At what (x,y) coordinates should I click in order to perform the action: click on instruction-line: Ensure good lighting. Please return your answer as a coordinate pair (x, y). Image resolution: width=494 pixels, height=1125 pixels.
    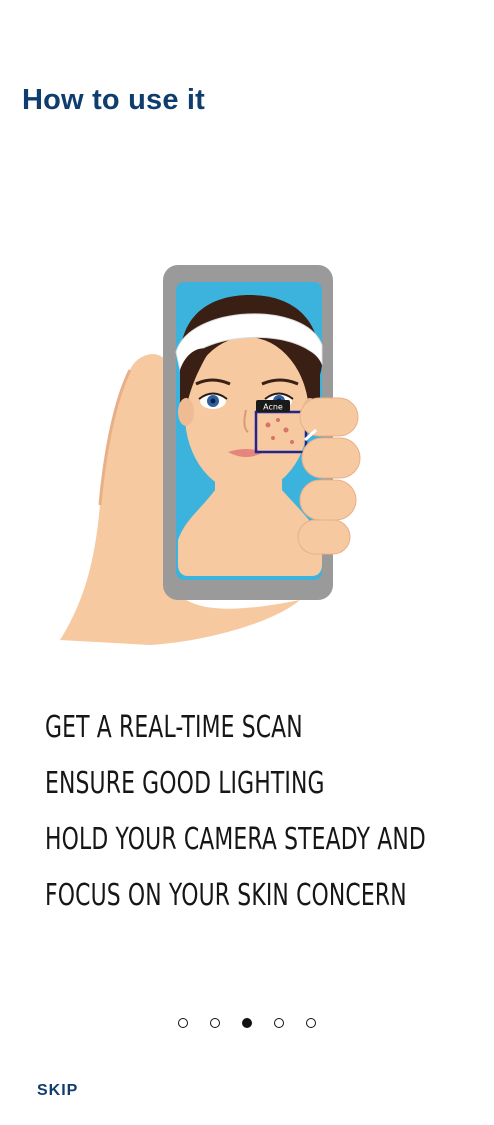
    Looking at the image, I should click on (185, 783).